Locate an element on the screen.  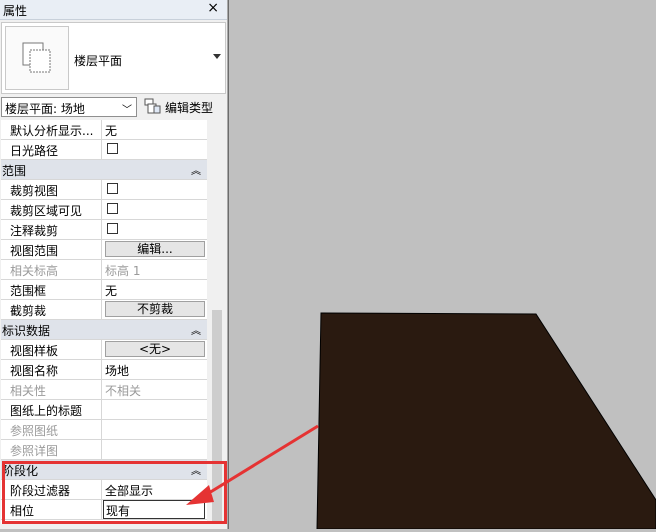
annotation-overlay is located at coordinates (252, 464).